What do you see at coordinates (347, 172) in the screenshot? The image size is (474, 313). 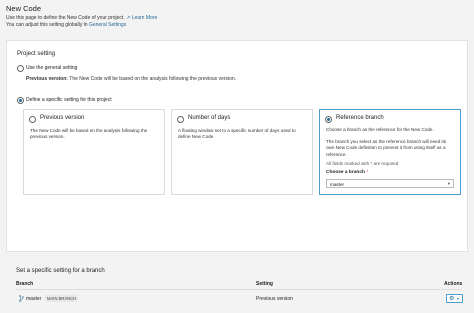 I see `choose-branch-label: Choose a branch *` at bounding box center [347, 172].